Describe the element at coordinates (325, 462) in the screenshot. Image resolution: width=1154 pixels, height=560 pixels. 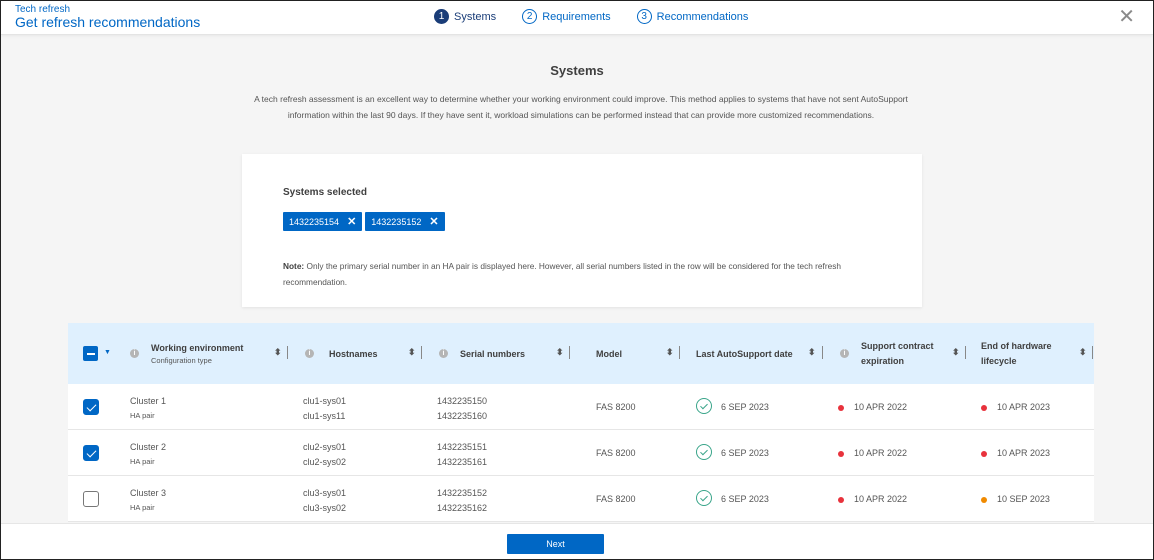
I see `hostname: clu2-sys02` at that location.